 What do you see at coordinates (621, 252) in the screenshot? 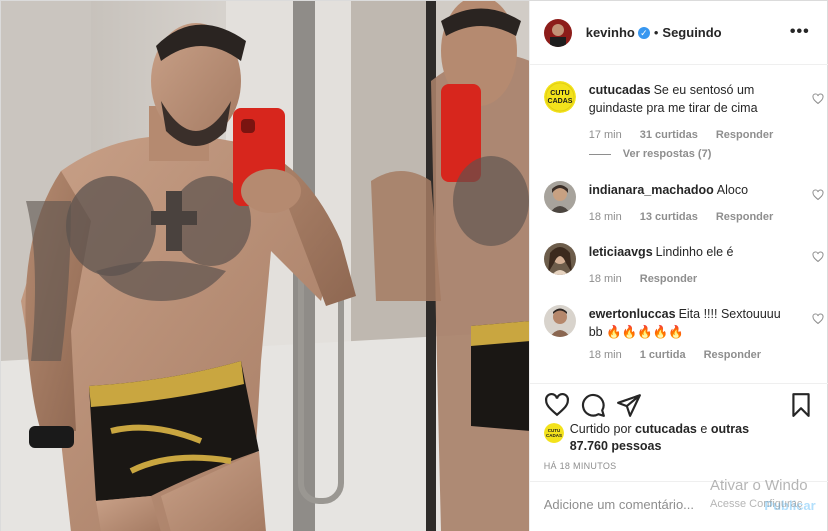
I see `comment-username: leticiaavgs` at bounding box center [621, 252].